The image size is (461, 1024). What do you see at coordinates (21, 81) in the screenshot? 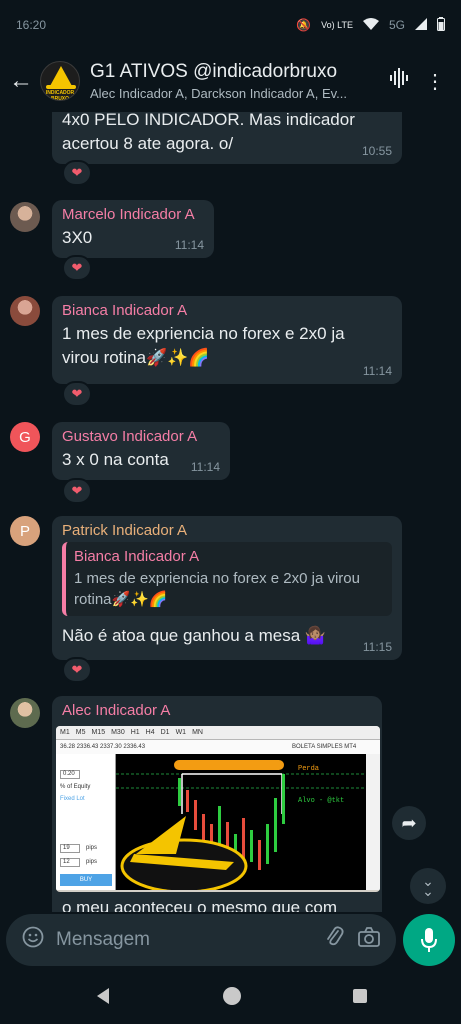
I see `back-arrow-icon: ←` at bounding box center [21, 81].